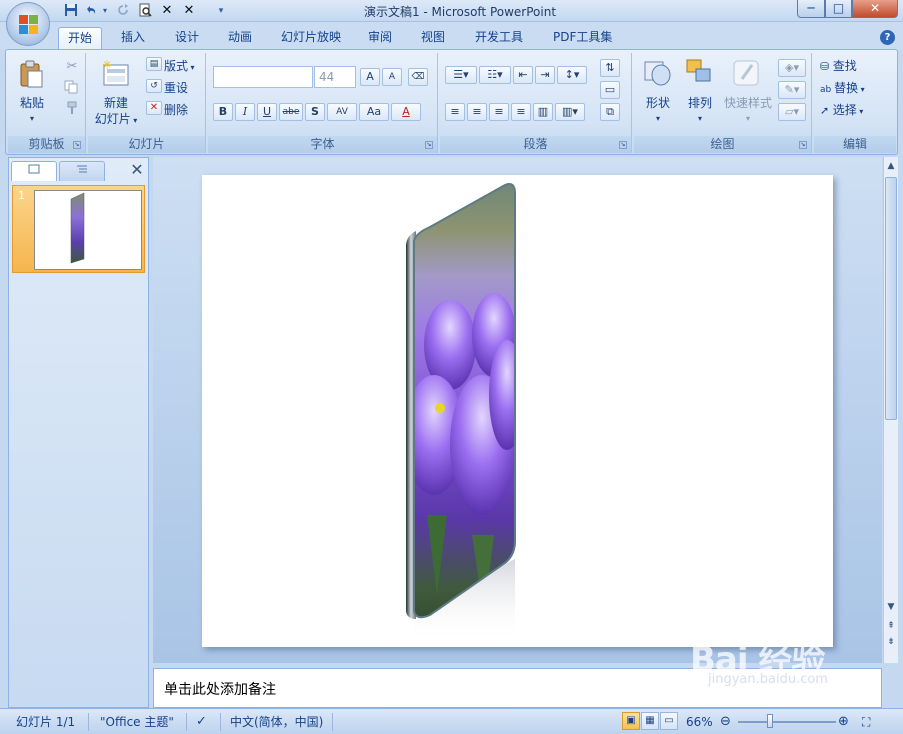 The width and height of the screenshot is (903, 734). What do you see at coordinates (891, 642) in the screenshot?
I see `next-slide-icon: ⇟` at bounding box center [891, 642].